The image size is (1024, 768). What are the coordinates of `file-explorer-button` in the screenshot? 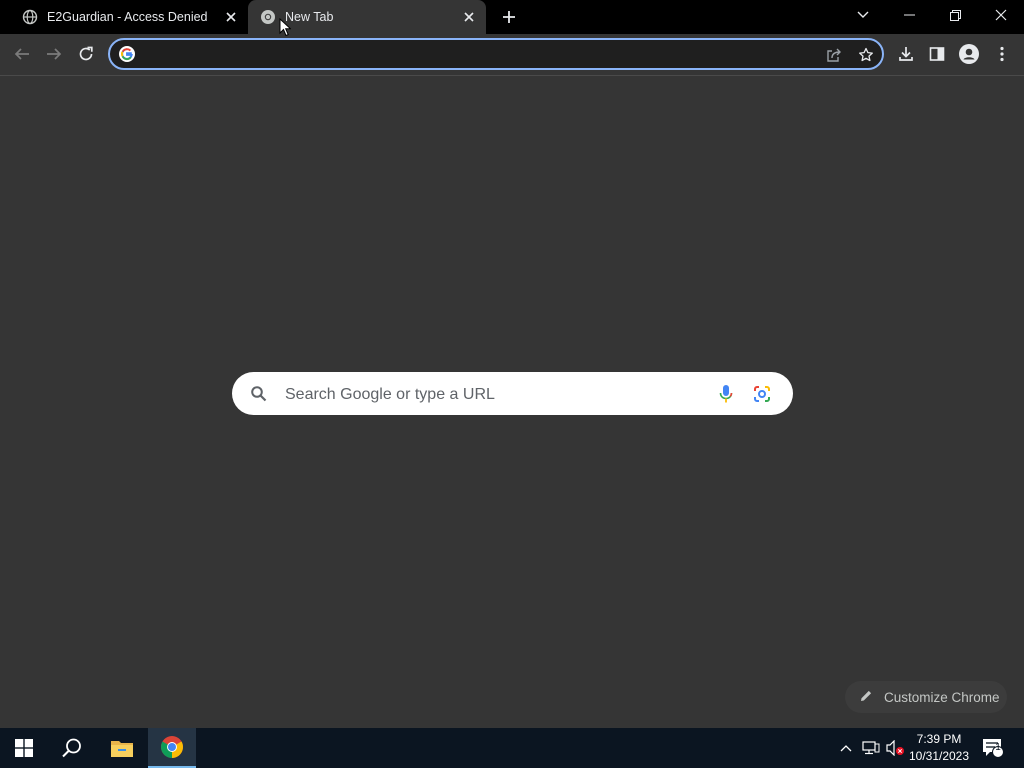 It's located at (122, 748).